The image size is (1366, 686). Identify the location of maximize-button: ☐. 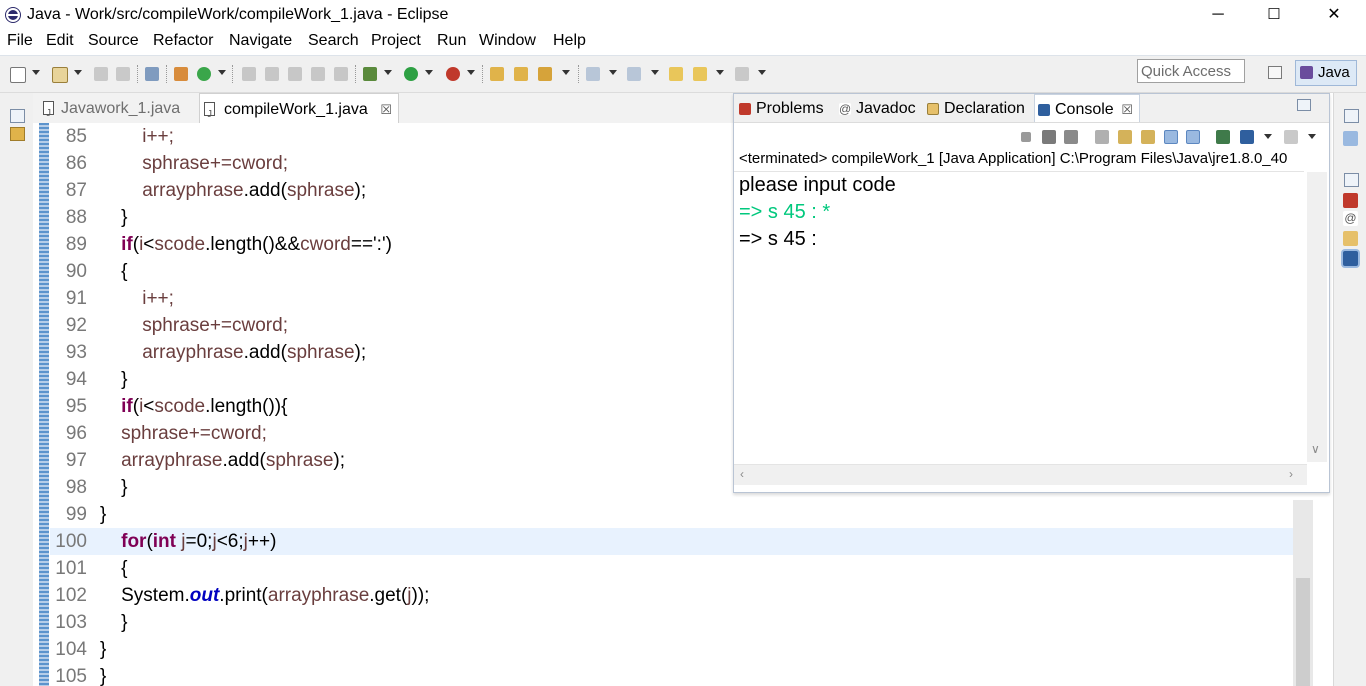
(1274, 15).